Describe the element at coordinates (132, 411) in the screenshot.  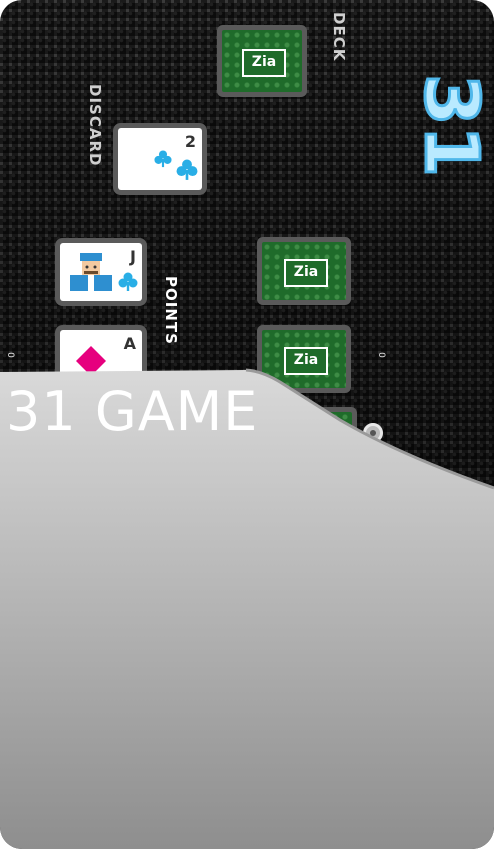
I see `game-title: 31 GAME` at that location.